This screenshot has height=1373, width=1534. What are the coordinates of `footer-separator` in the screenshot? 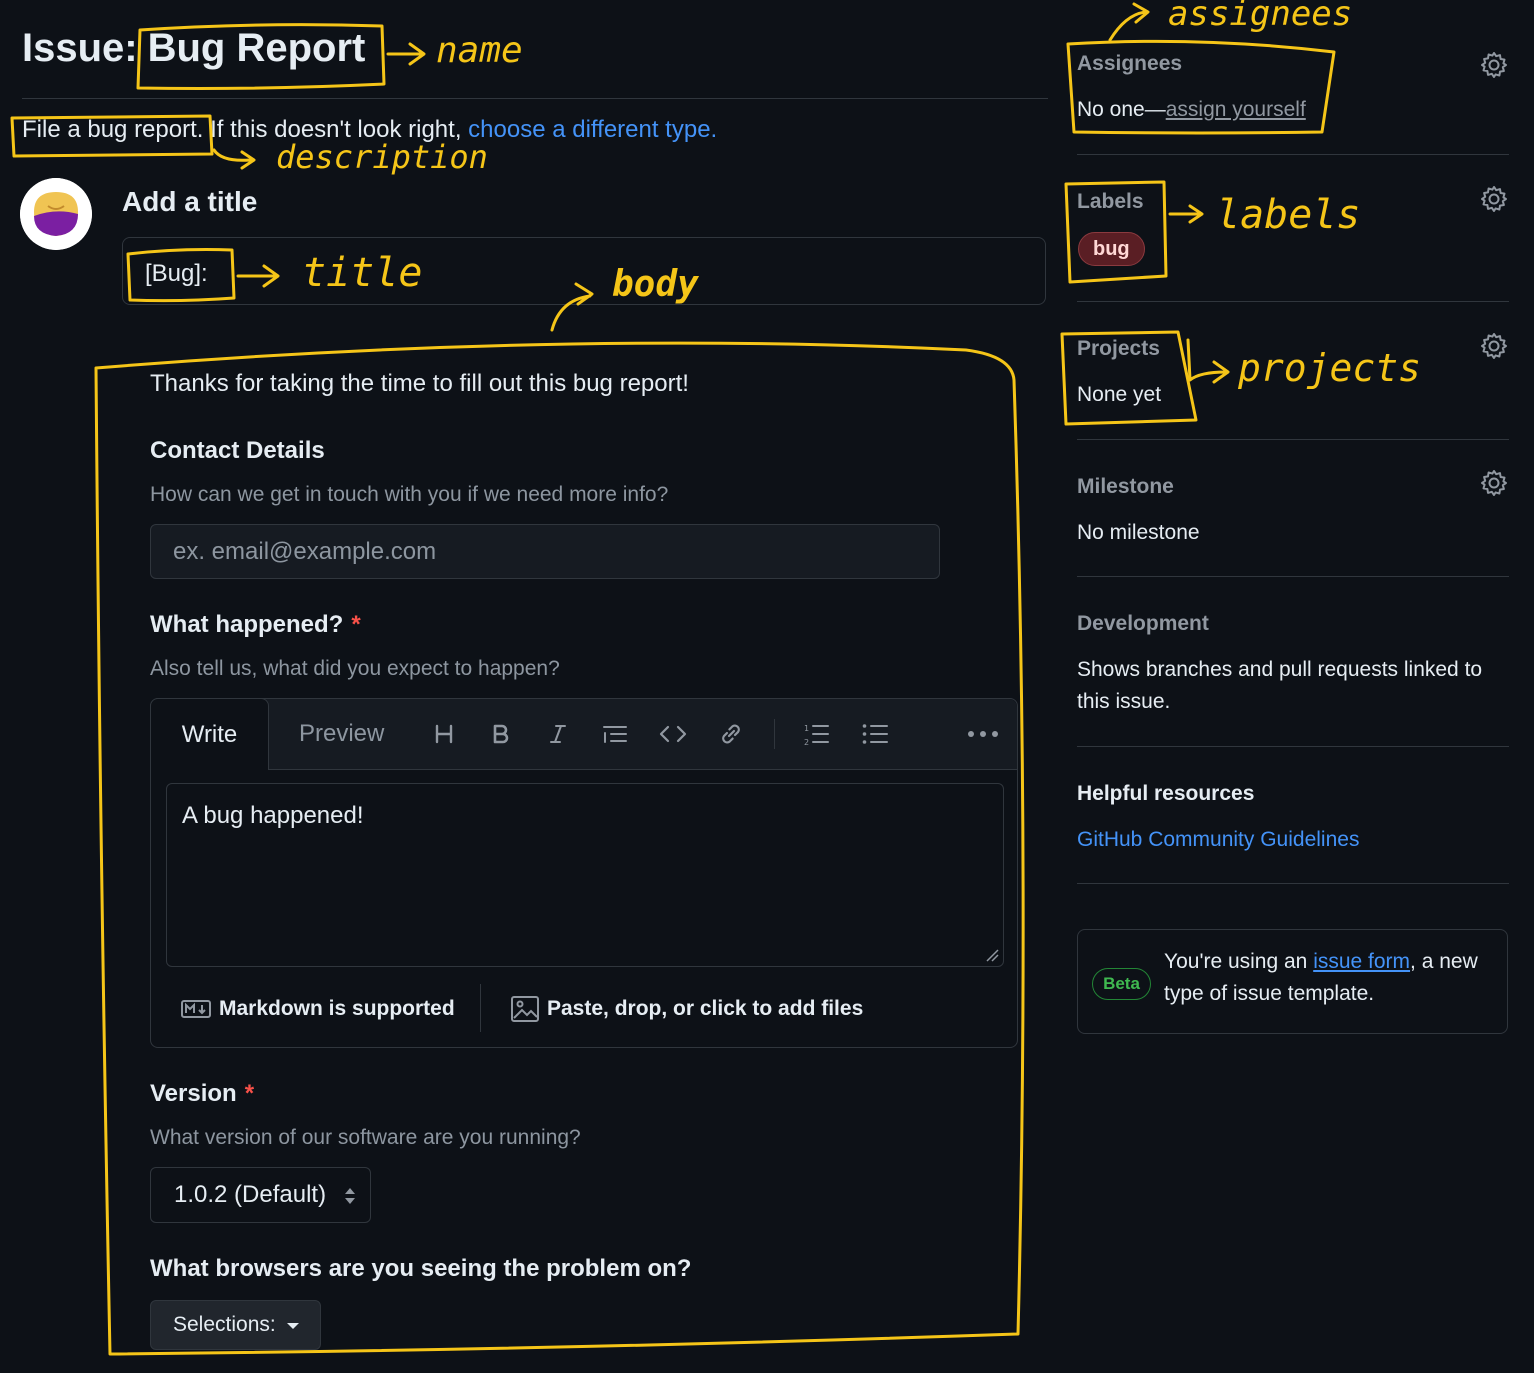 It's located at (480, 1008).